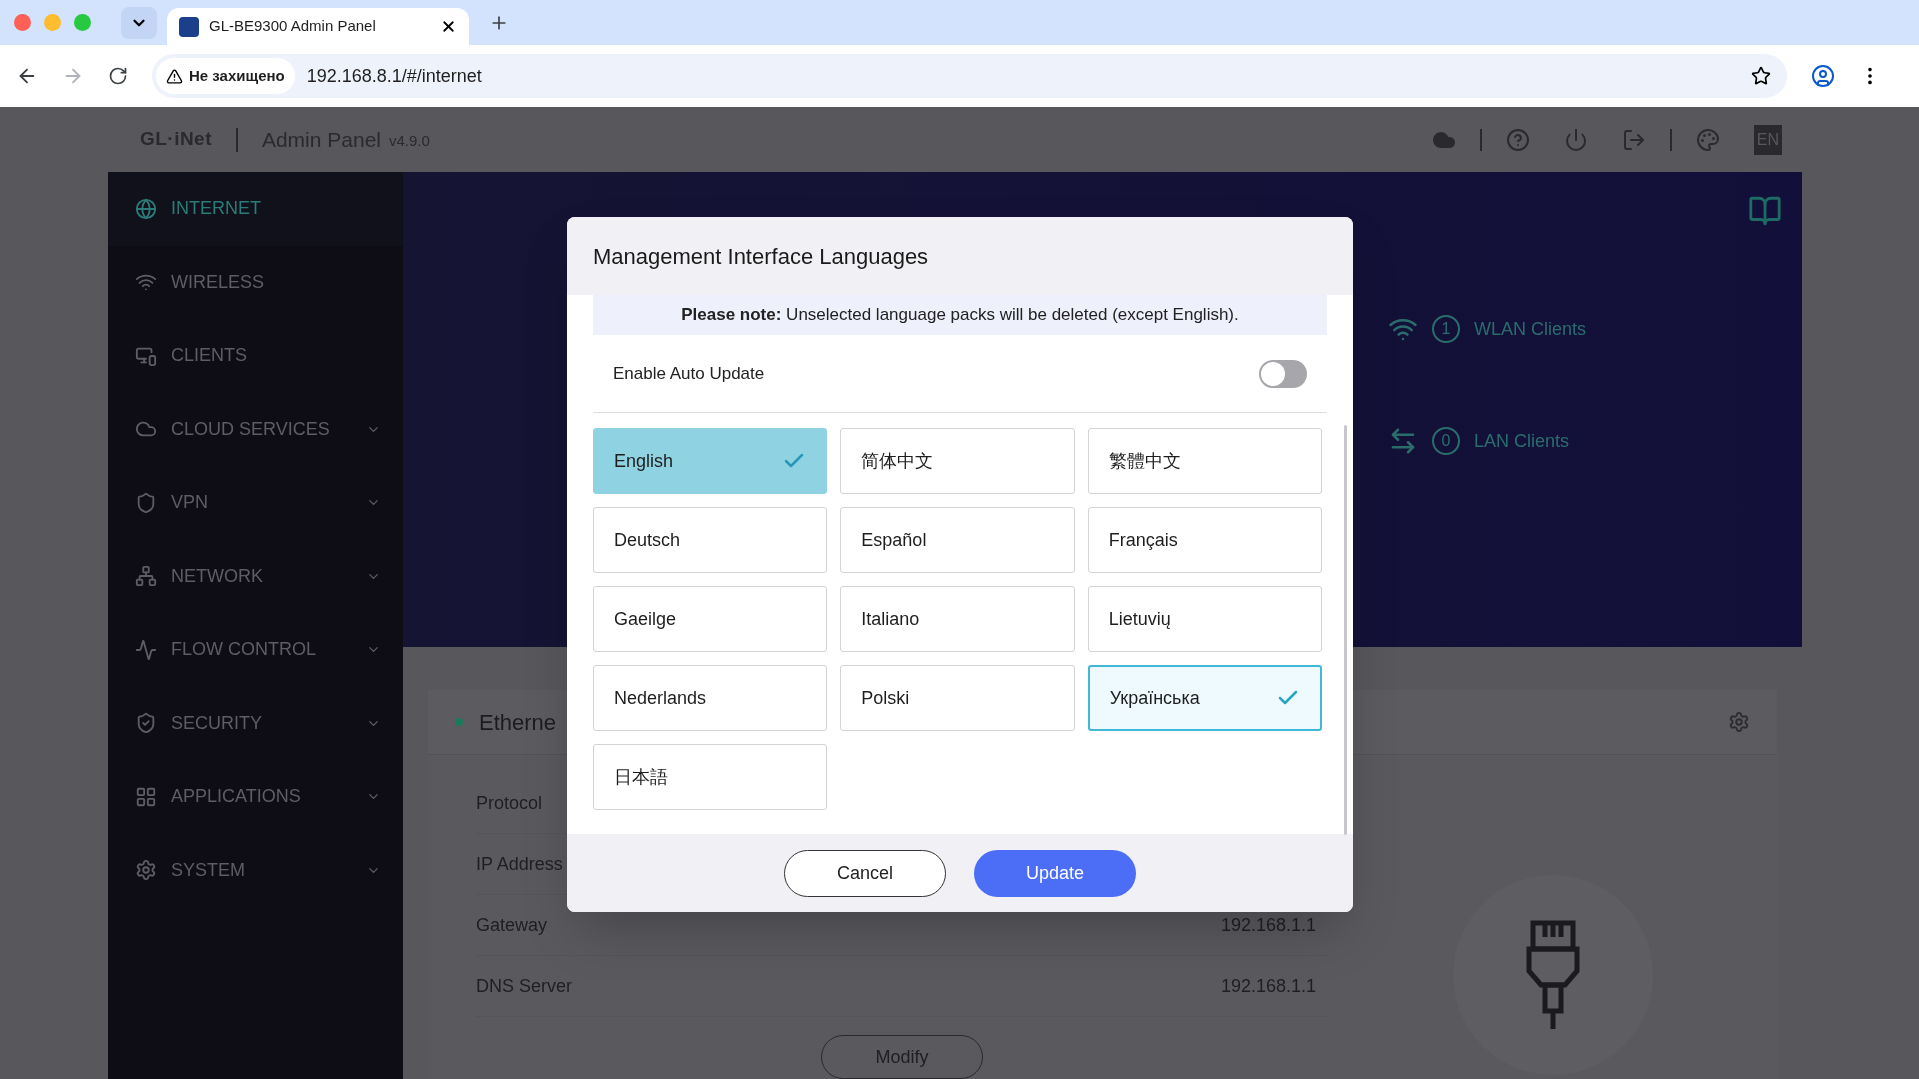 The width and height of the screenshot is (1919, 1079). I want to click on language-option: Nederlands, so click(710, 698).